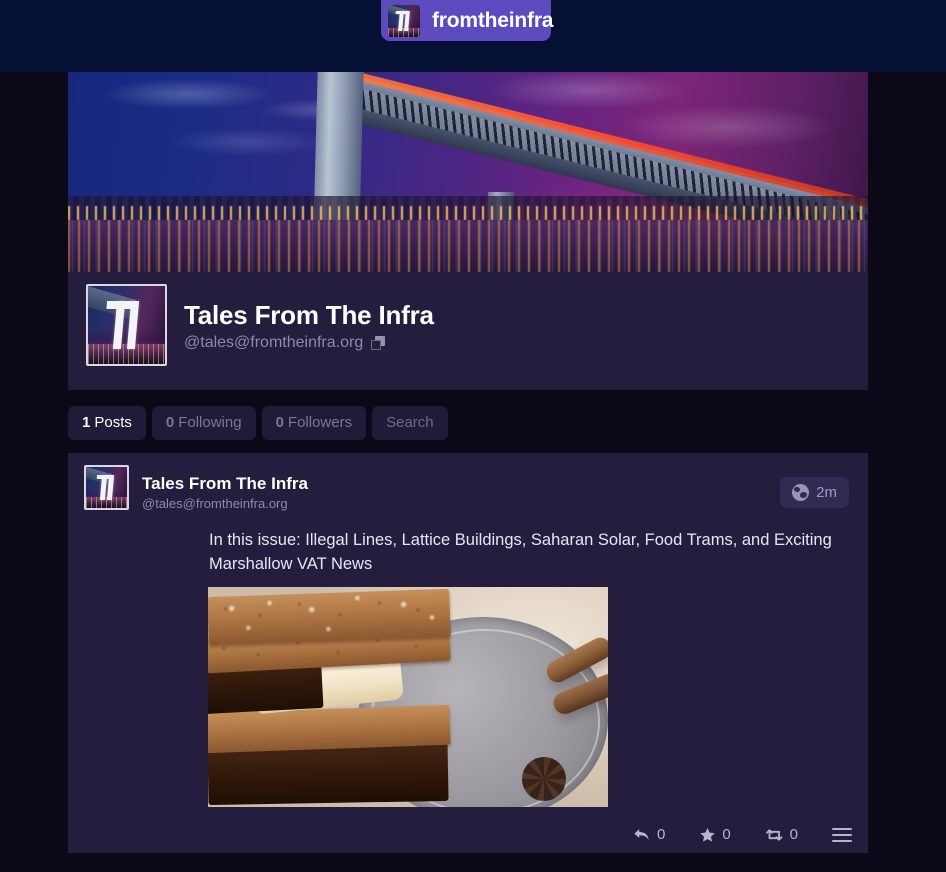  Describe the element at coordinates (225, 484) in the screenshot. I see `post-author-name: Tales From The Infra` at that location.